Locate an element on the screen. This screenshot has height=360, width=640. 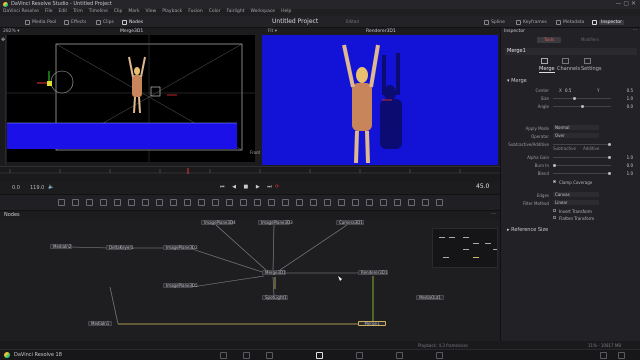
node-imageplane3d5: ImagePlane3D5 is located at coordinates (180, 285).